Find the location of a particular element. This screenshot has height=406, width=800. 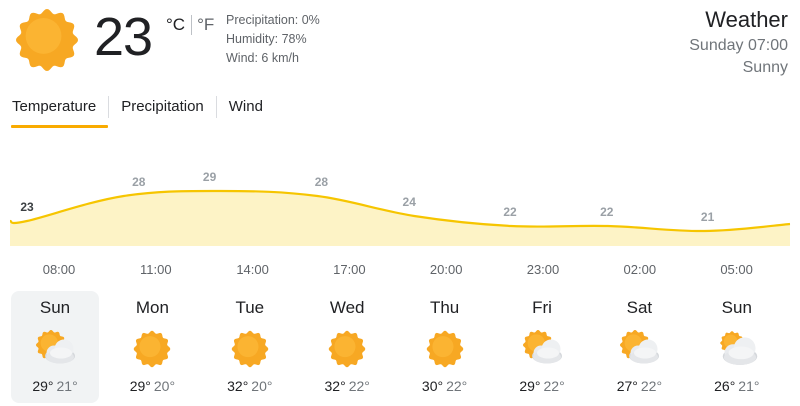

day-temperatures: 29° 21° is located at coordinates (55, 386).